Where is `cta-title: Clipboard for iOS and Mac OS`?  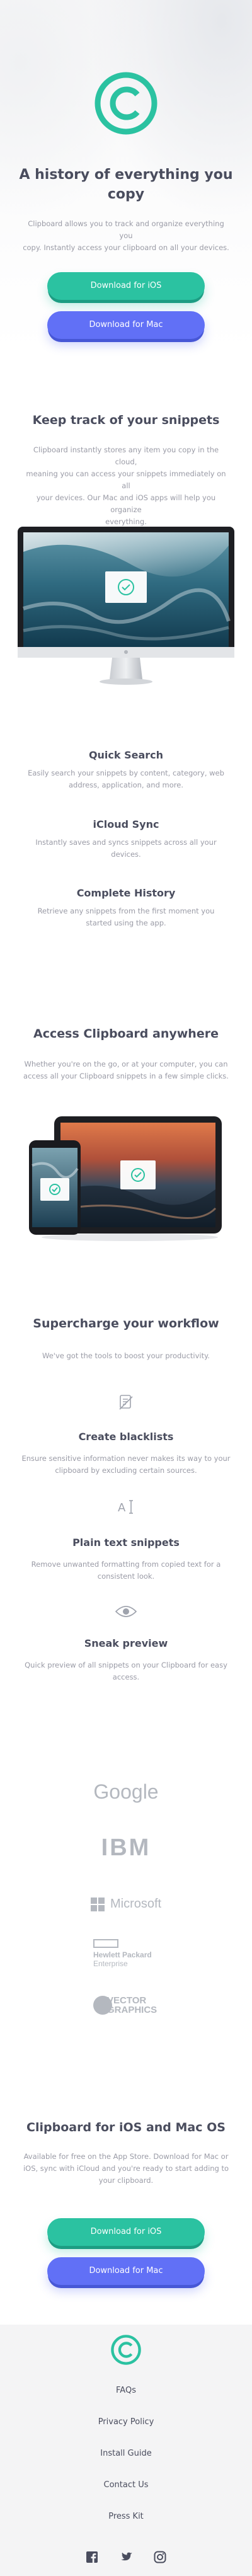 cta-title: Clipboard for iOS and Mac OS is located at coordinates (126, 2127).